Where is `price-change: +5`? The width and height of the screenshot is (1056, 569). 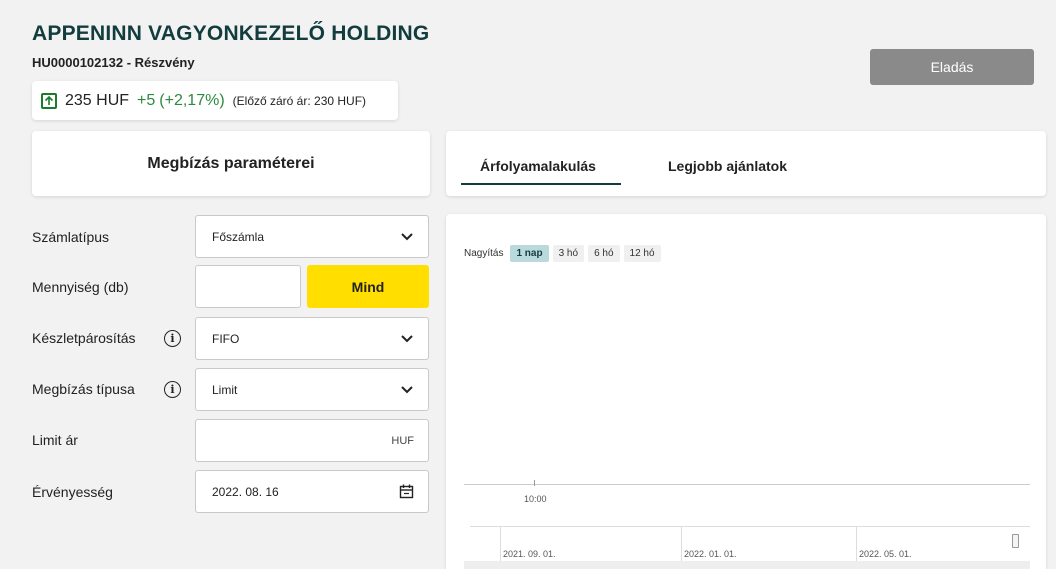
price-change: +5 is located at coordinates (146, 100).